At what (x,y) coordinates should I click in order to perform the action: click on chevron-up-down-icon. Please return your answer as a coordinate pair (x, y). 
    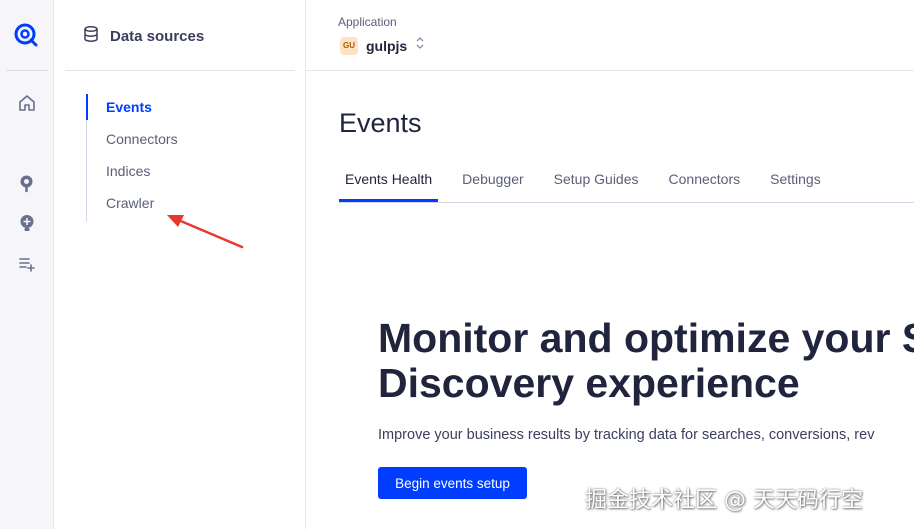
    Looking at the image, I should click on (420, 45).